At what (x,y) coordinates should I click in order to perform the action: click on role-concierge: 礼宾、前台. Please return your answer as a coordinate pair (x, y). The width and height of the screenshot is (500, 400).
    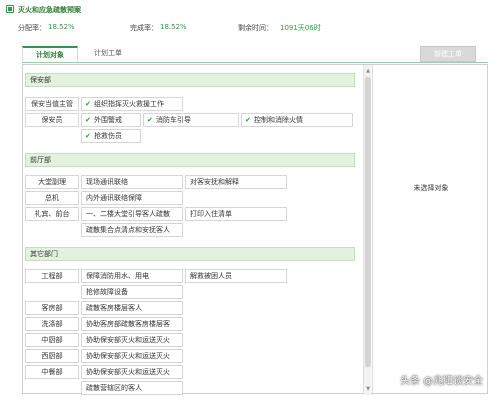
    Looking at the image, I should click on (52, 214).